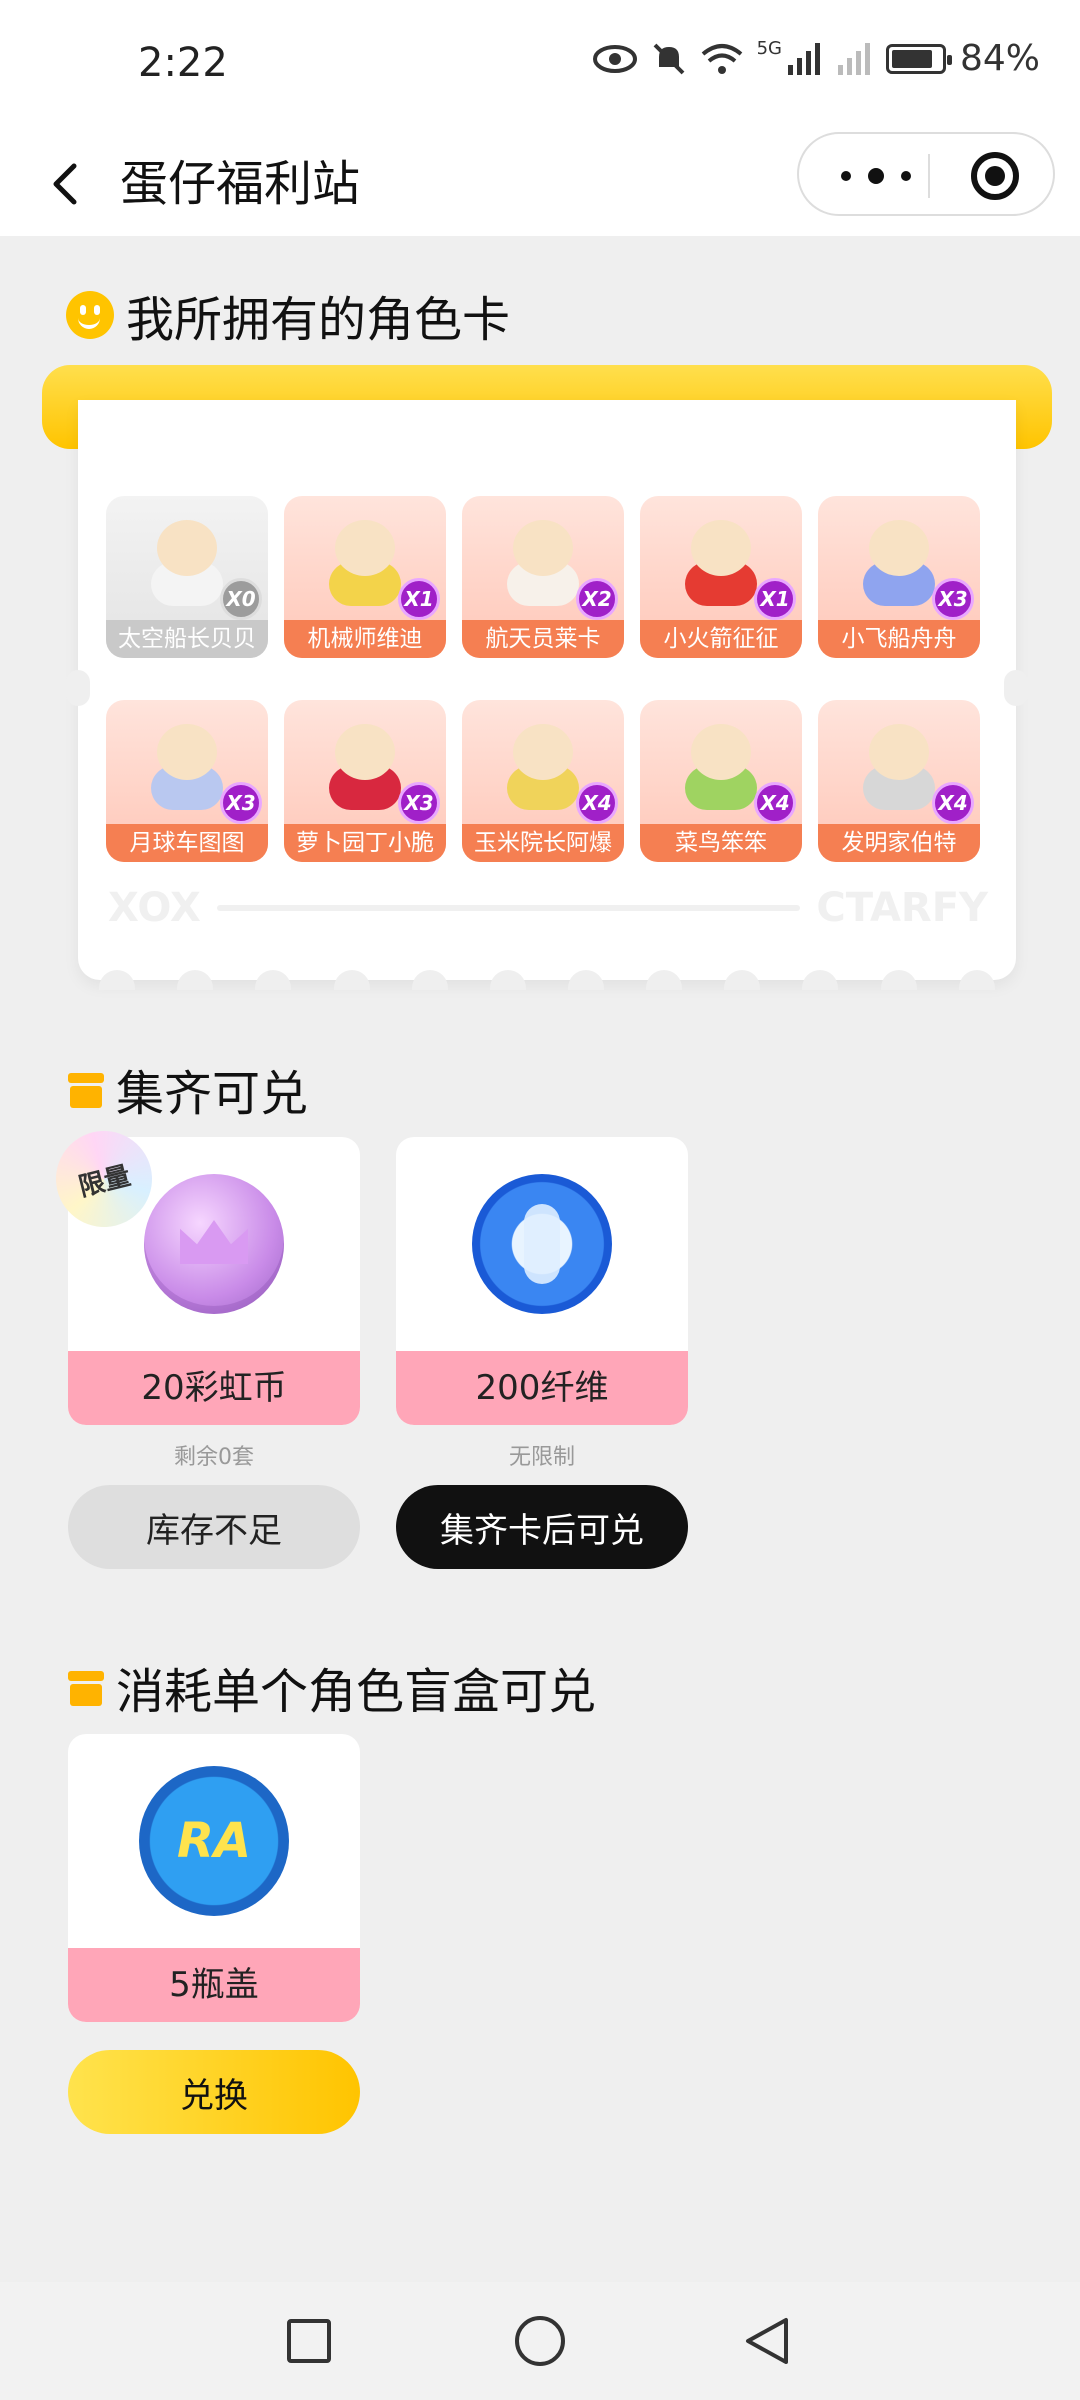  I want to click on card-count-badge: X2, so click(597, 599).